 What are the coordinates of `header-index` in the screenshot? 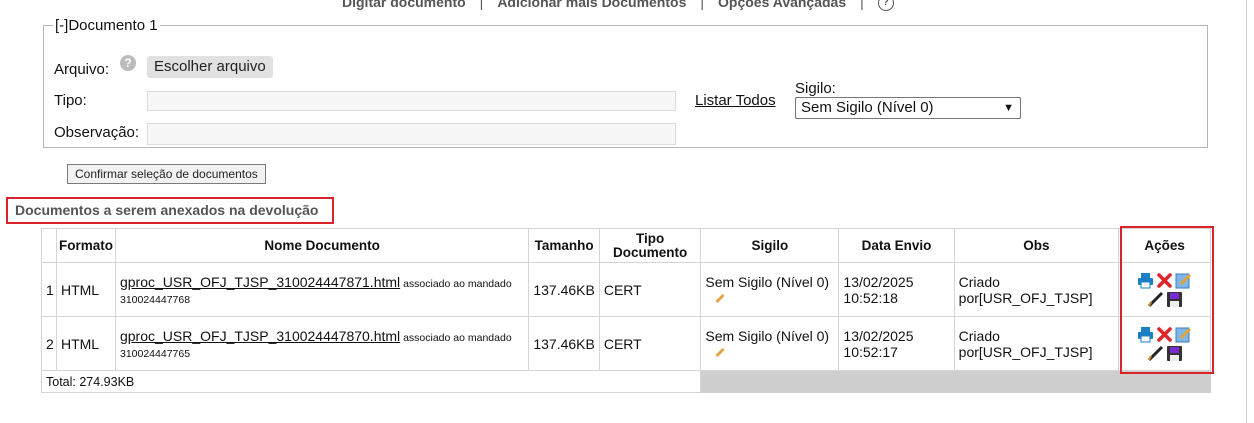 It's located at (49, 245).